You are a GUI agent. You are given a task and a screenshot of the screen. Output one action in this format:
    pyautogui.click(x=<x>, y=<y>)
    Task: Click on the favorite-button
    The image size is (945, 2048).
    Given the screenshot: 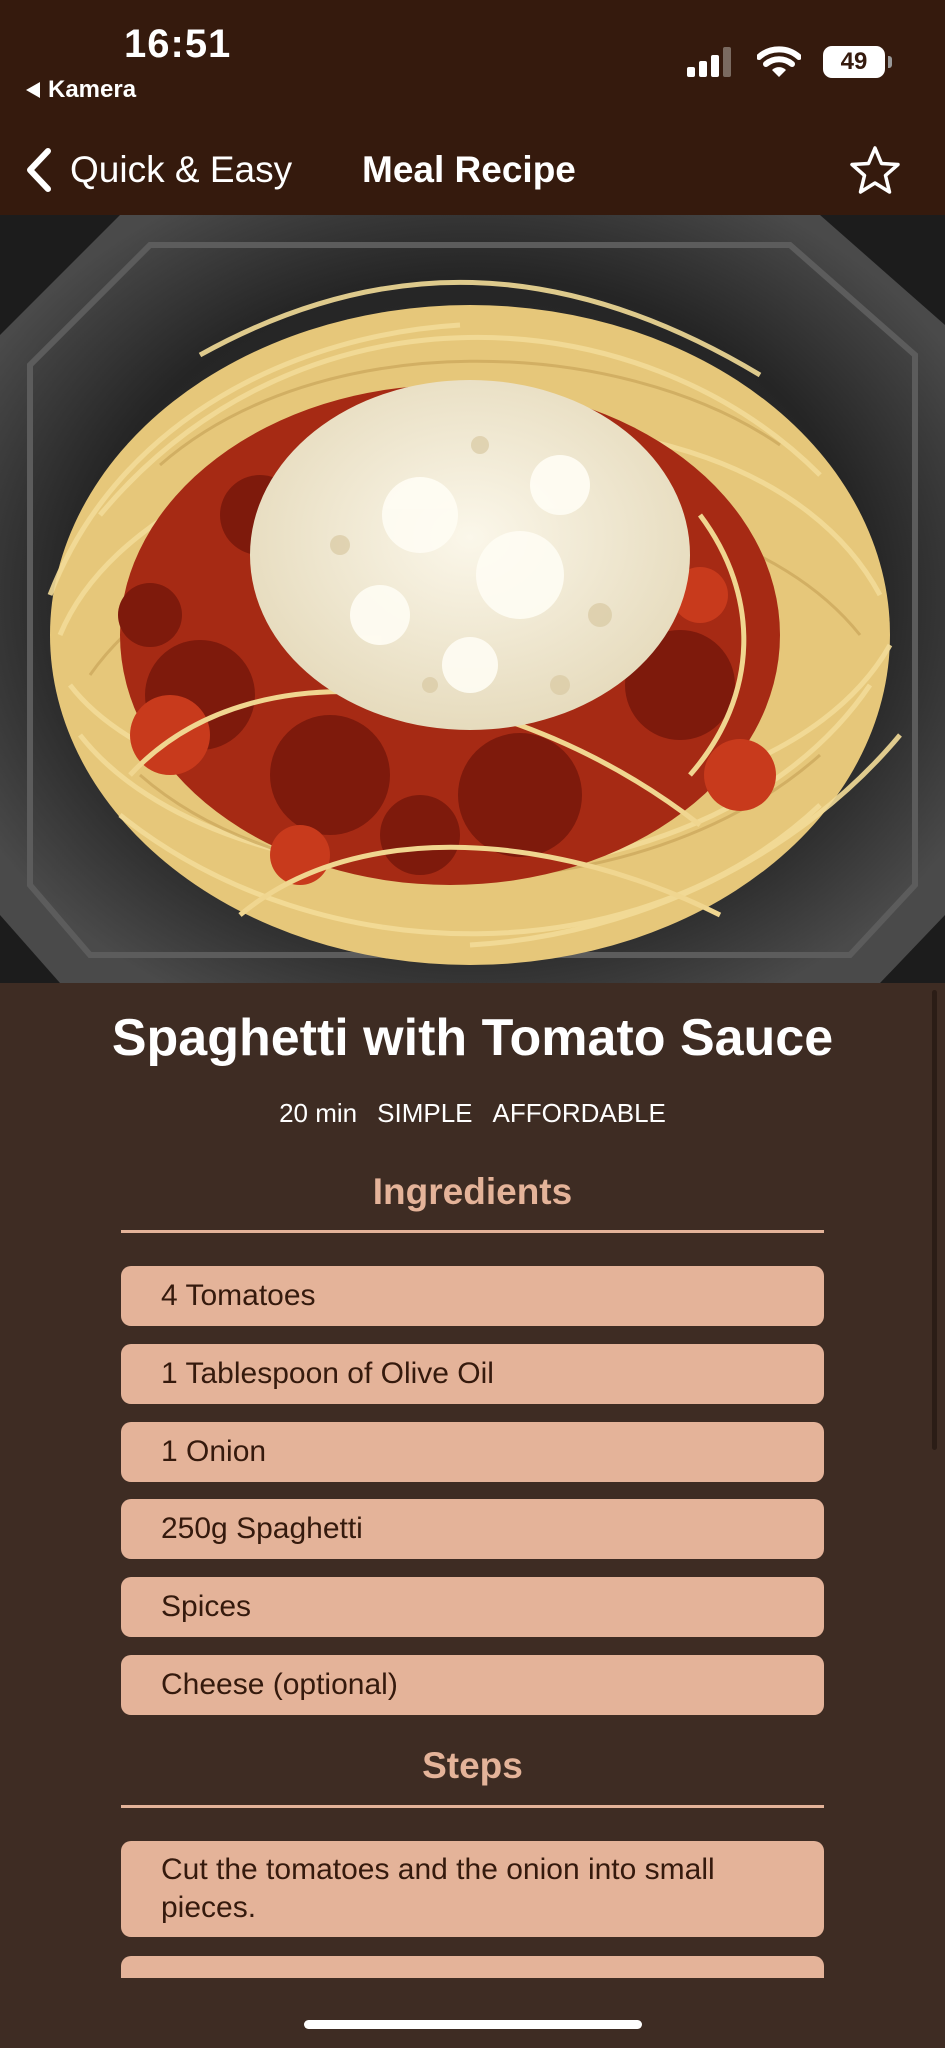 What is the action you would take?
    pyautogui.click(x=875, y=172)
    